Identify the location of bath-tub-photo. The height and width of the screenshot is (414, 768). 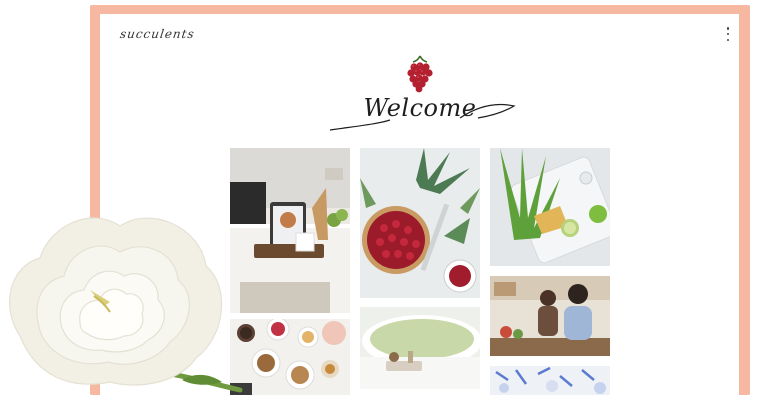
(420, 348).